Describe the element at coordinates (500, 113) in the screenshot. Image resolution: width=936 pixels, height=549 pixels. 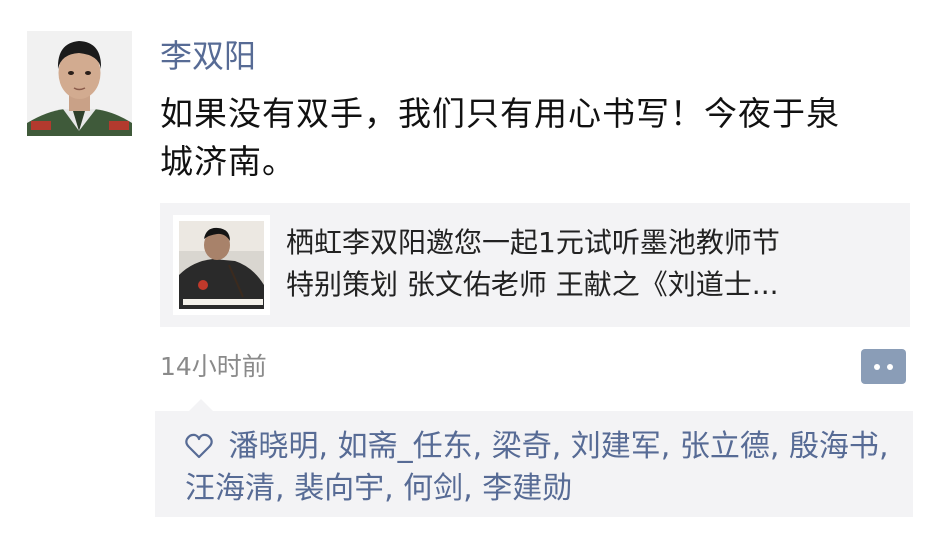
I see `post-text-line: 如果没有双手，我们只有用心书写！今夜于泉` at that location.